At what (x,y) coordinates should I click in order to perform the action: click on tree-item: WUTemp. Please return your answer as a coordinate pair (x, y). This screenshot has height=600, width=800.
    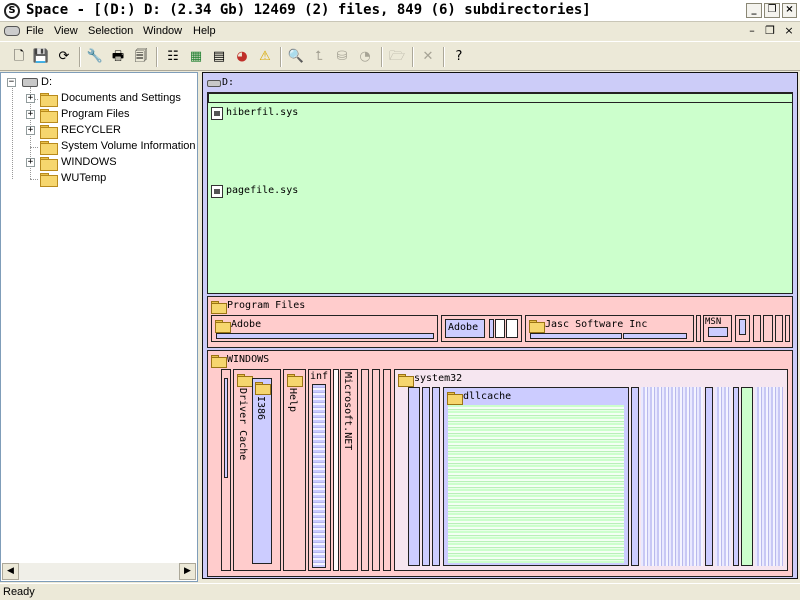
    Looking at the image, I should click on (108, 179).